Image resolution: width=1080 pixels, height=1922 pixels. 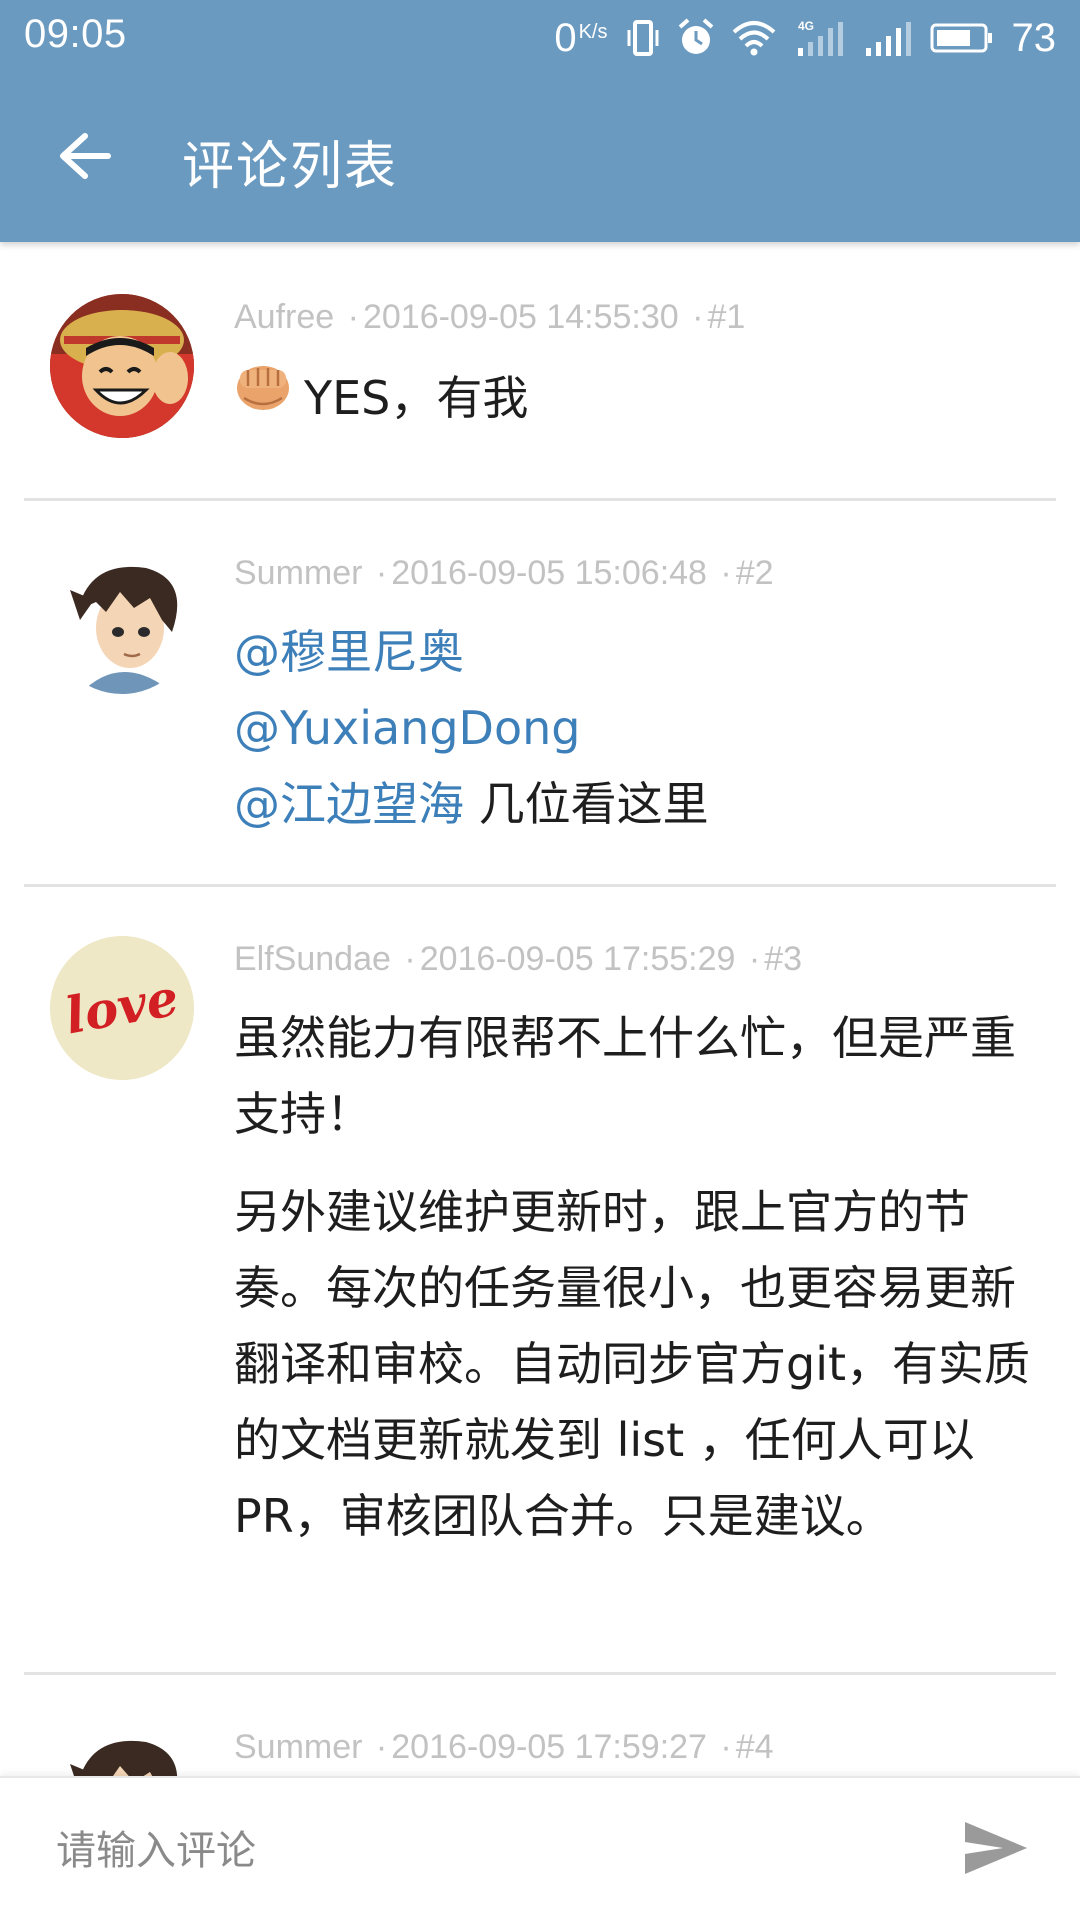 I want to click on comment-meta: ElfSundae · 2016-09-05 17:55:29 · #3, so click(x=518, y=959).